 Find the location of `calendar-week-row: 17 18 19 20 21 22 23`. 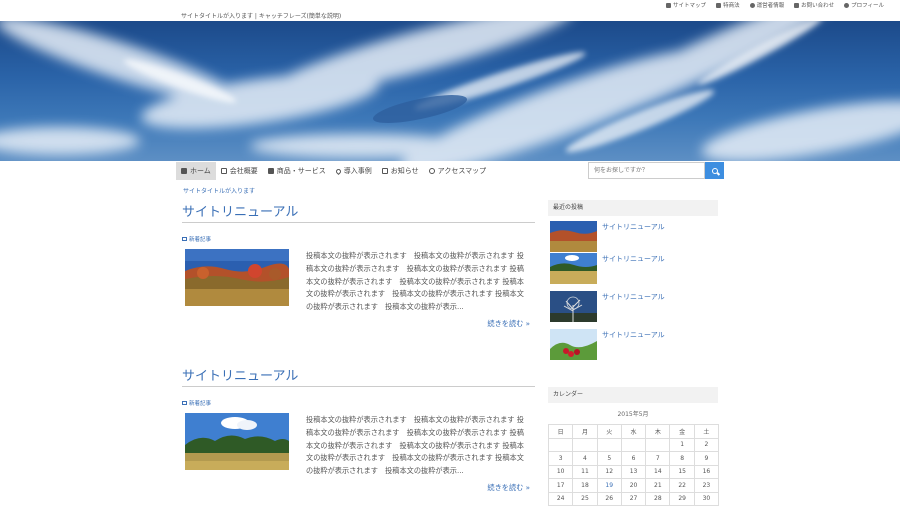

calendar-week-row: 17 18 19 20 21 22 23 is located at coordinates (633, 485).